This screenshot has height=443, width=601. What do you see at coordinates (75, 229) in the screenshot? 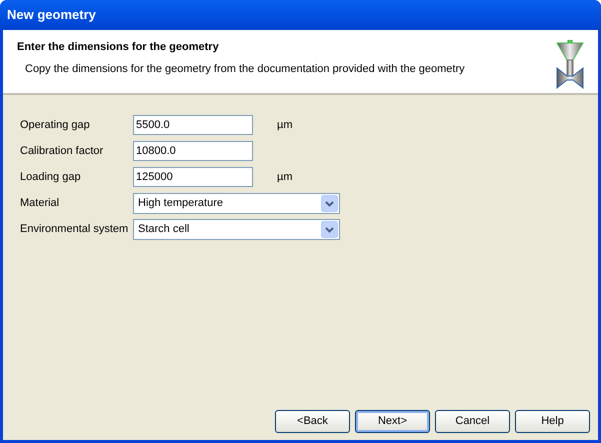
I see `field-label: Environmental system` at bounding box center [75, 229].